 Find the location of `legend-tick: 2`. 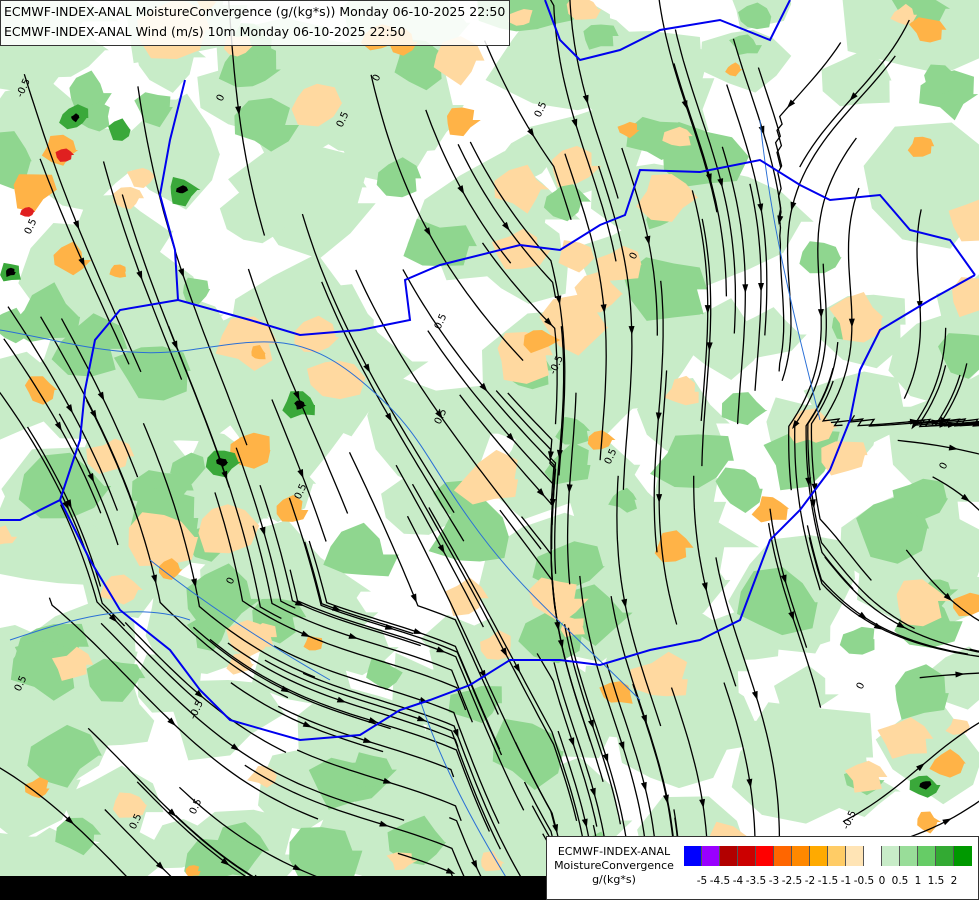

legend-tick: 2 is located at coordinates (954, 881).